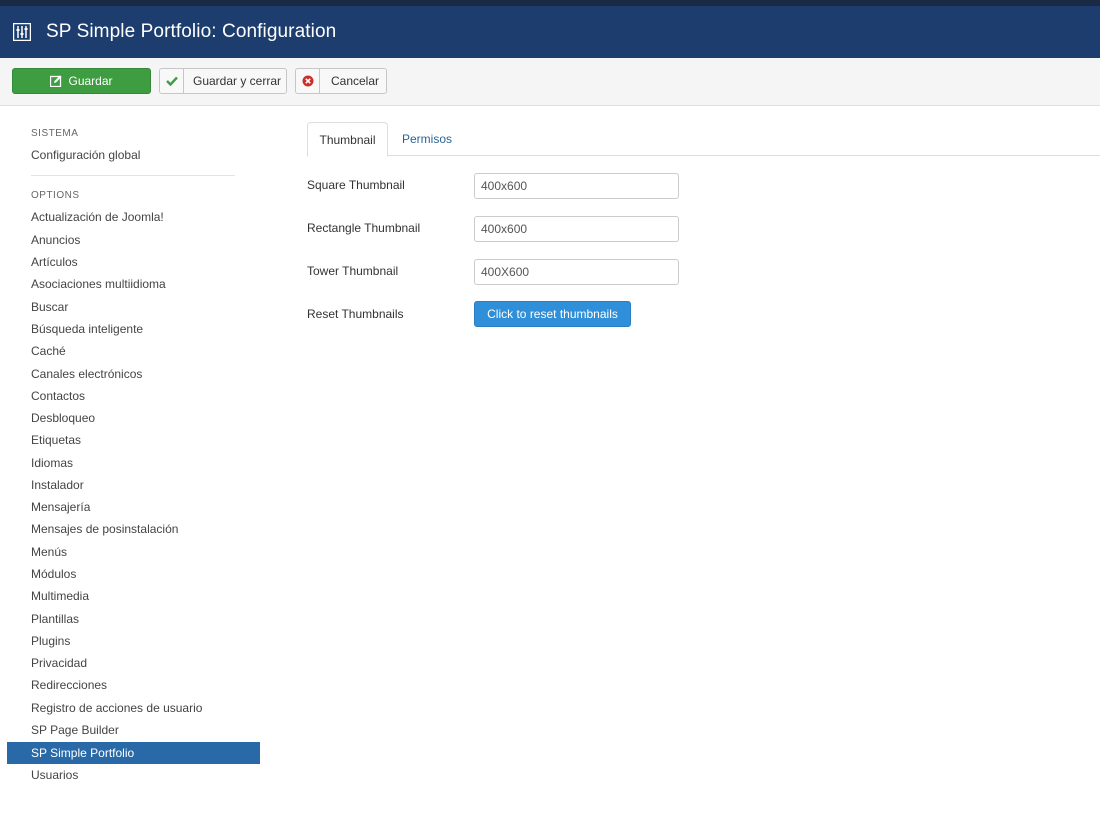 The width and height of the screenshot is (1100, 823). I want to click on sidebar-item: Menús, so click(49, 552).